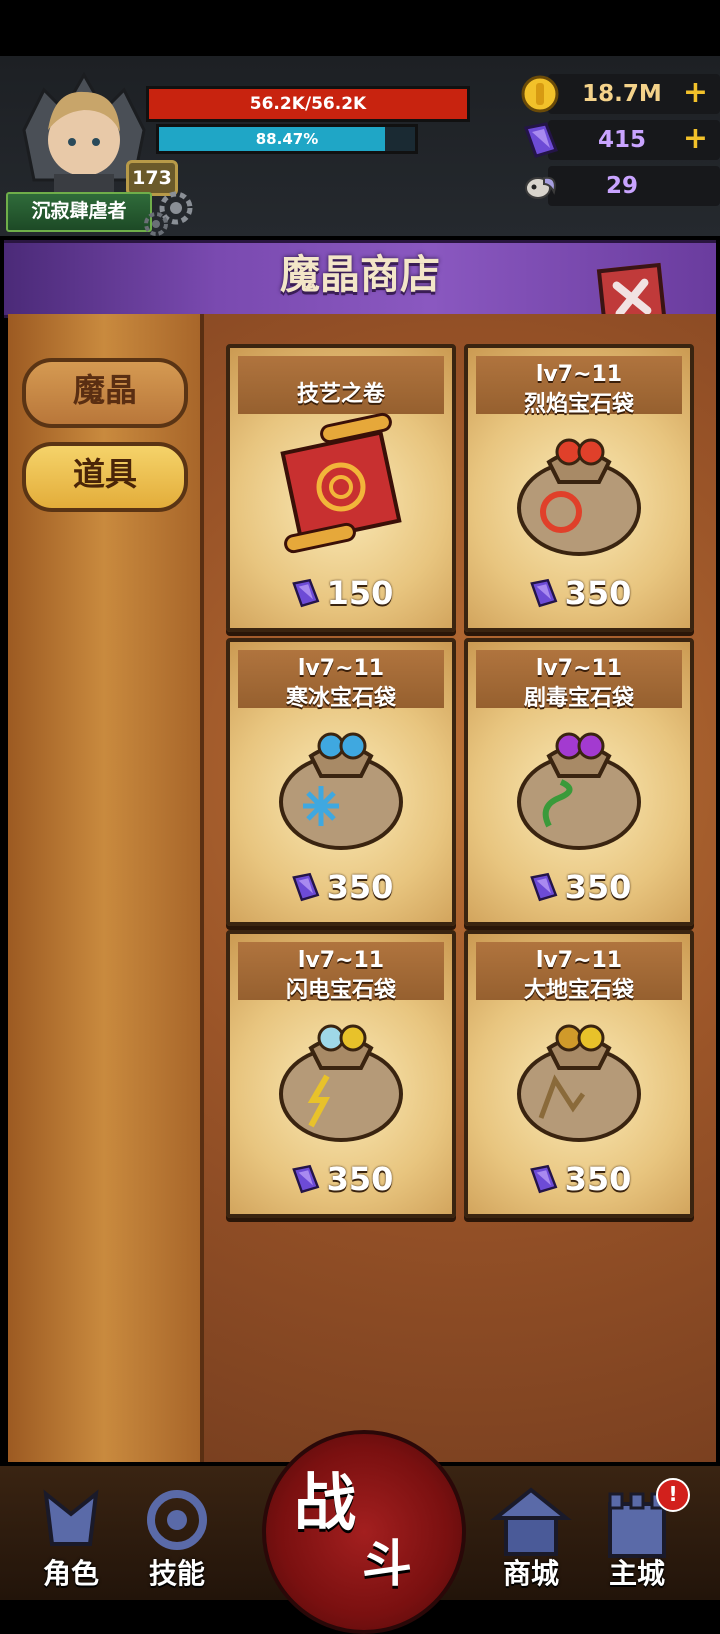 Image resolution: width=720 pixels, height=1634 pixels. I want to click on add-gold-button: +, so click(695, 93).